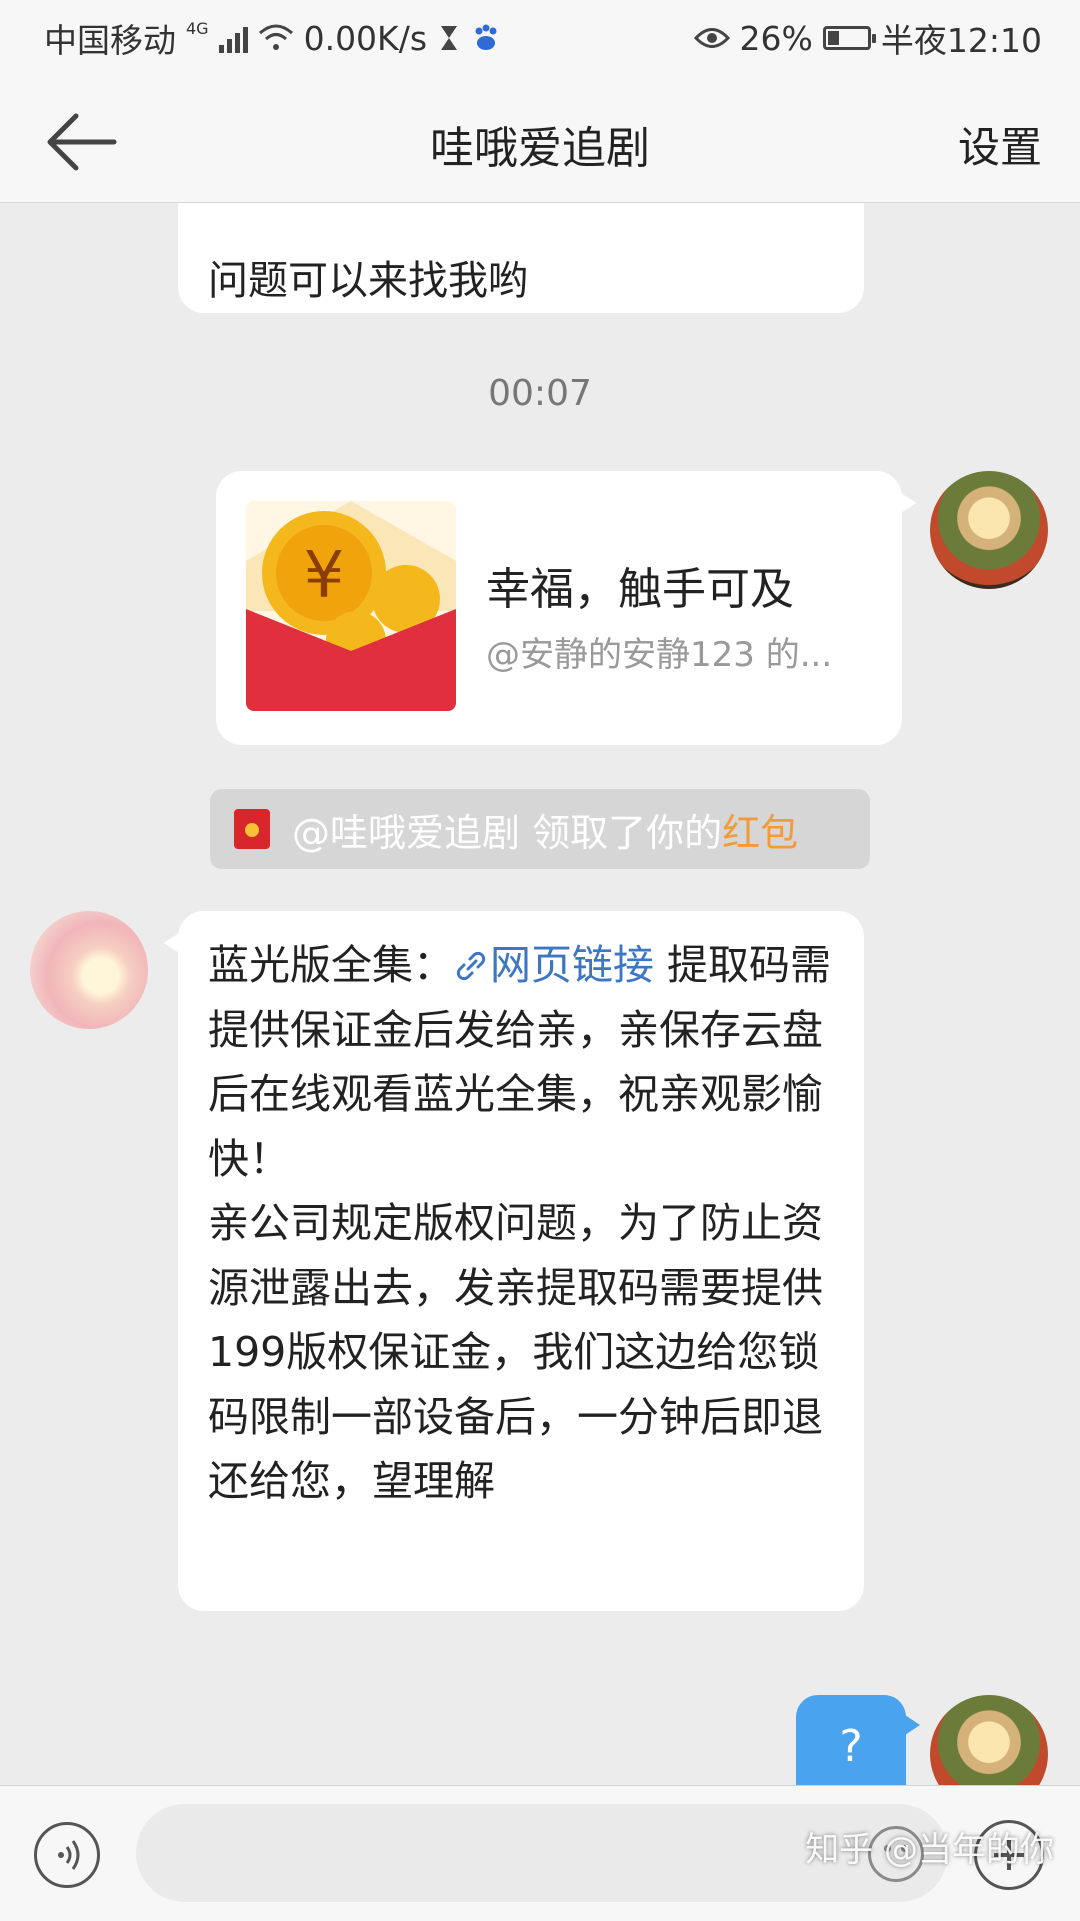 The image size is (1080, 1921). What do you see at coordinates (507, 832) in the screenshot?
I see `notice-text: @哇哦爱追剧 领取了你的` at bounding box center [507, 832].